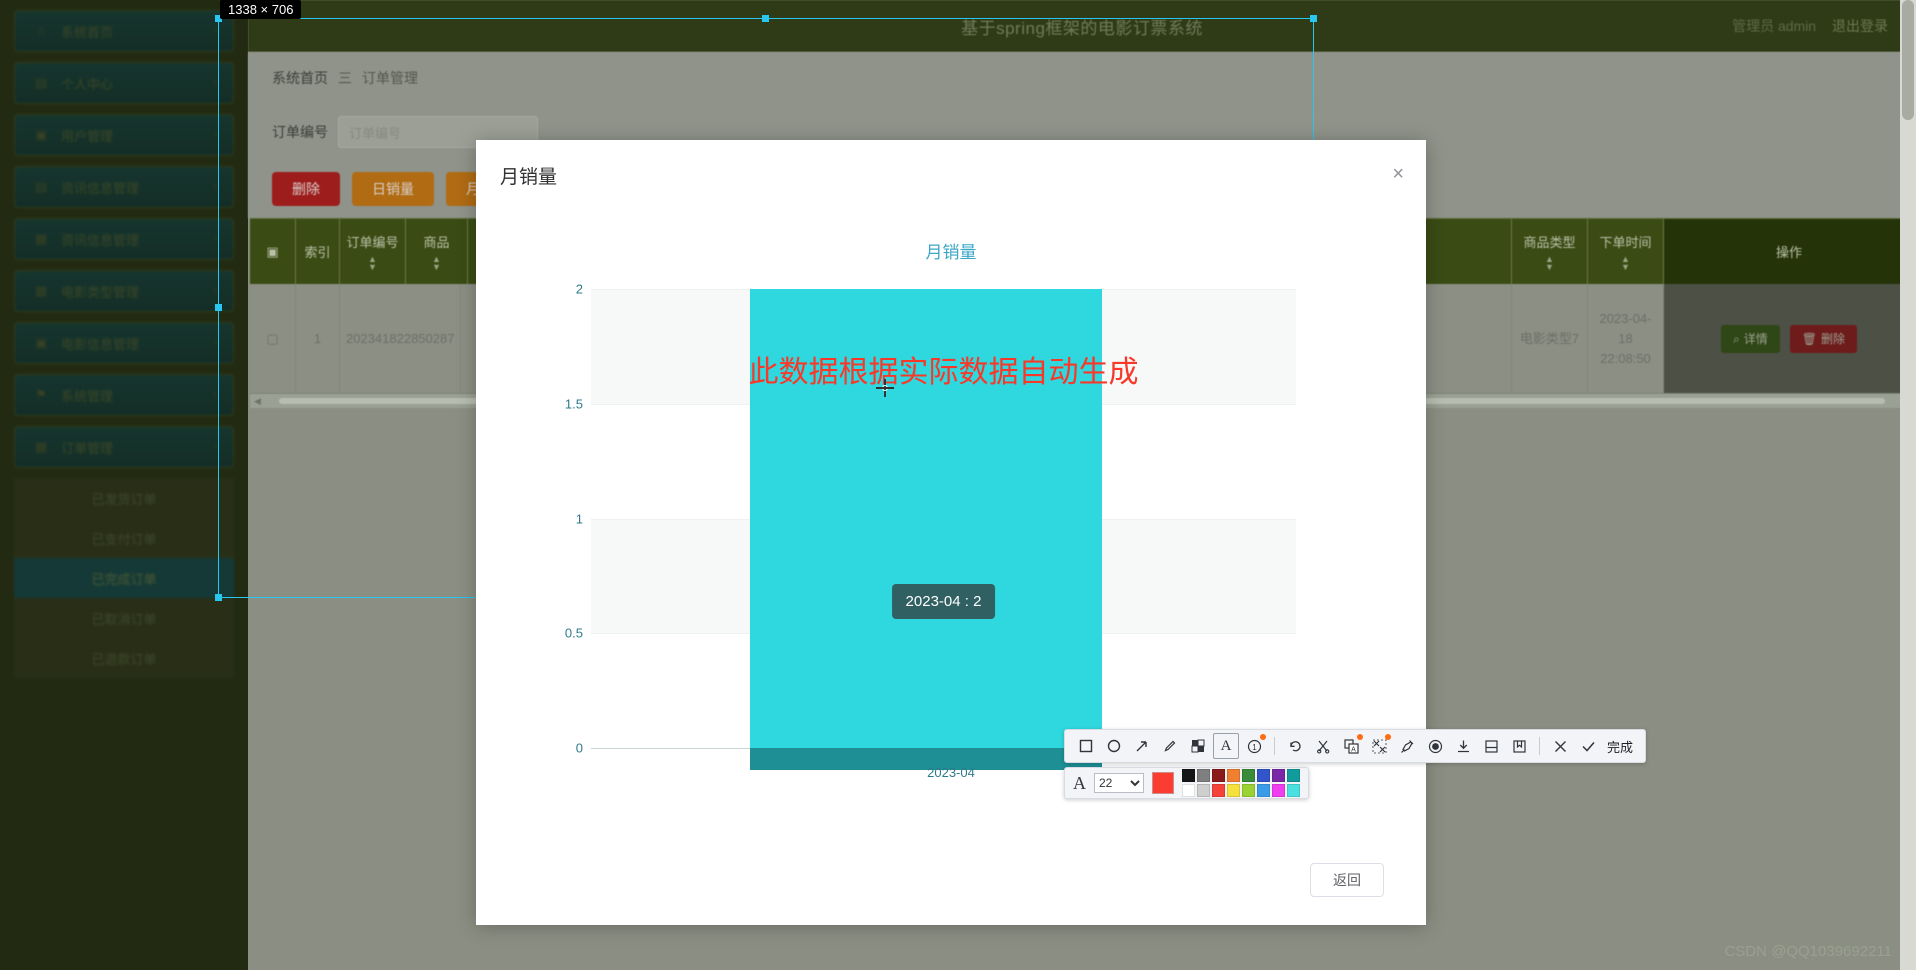 This screenshot has width=1916, height=970. I want to click on sidebar-item-3: ▤ 资讯信息管理 ›, so click(124, 187).